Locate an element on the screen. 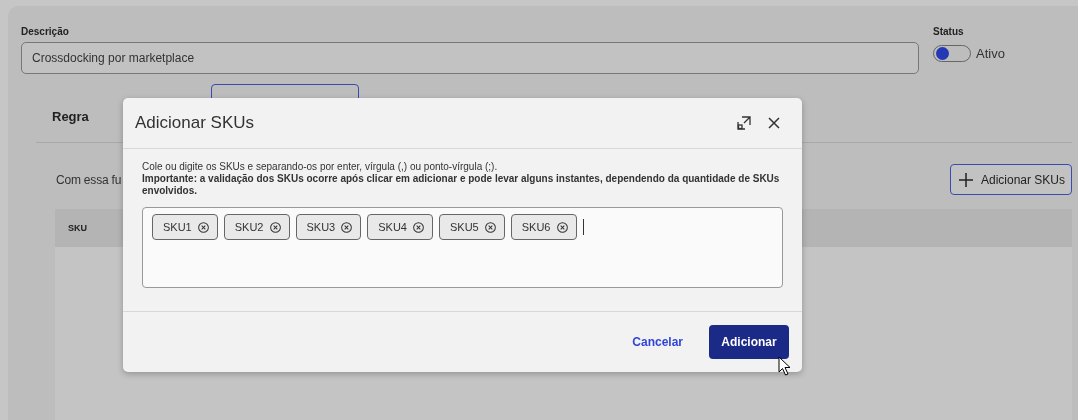  tab: Regra is located at coordinates (70, 116).